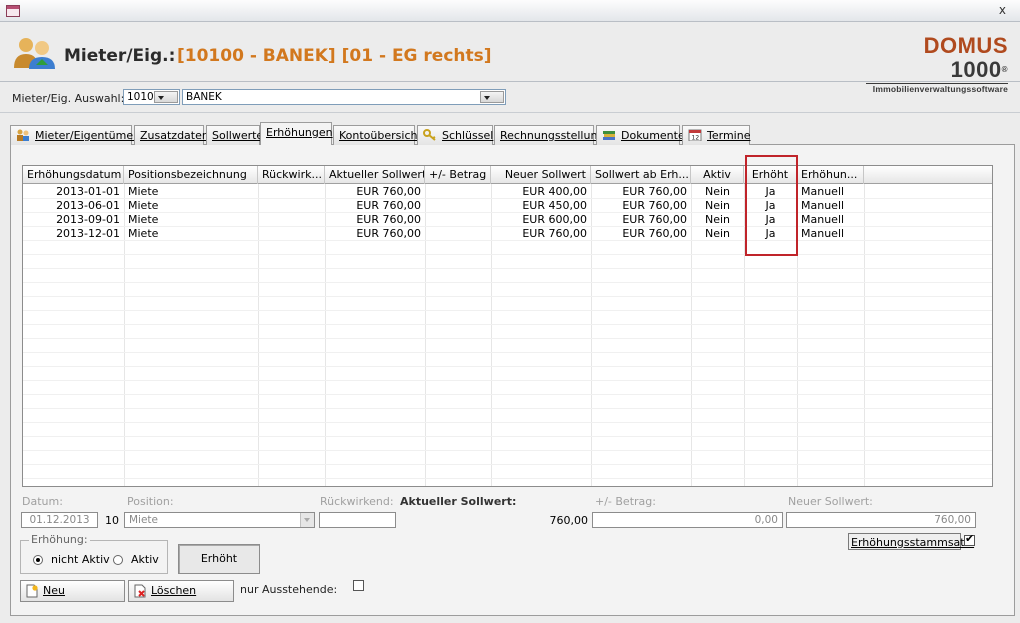 Image resolution: width=1020 pixels, height=623 pixels. I want to click on tab-rechnungsstellung: Rechnungsstellung, so click(549, 135).